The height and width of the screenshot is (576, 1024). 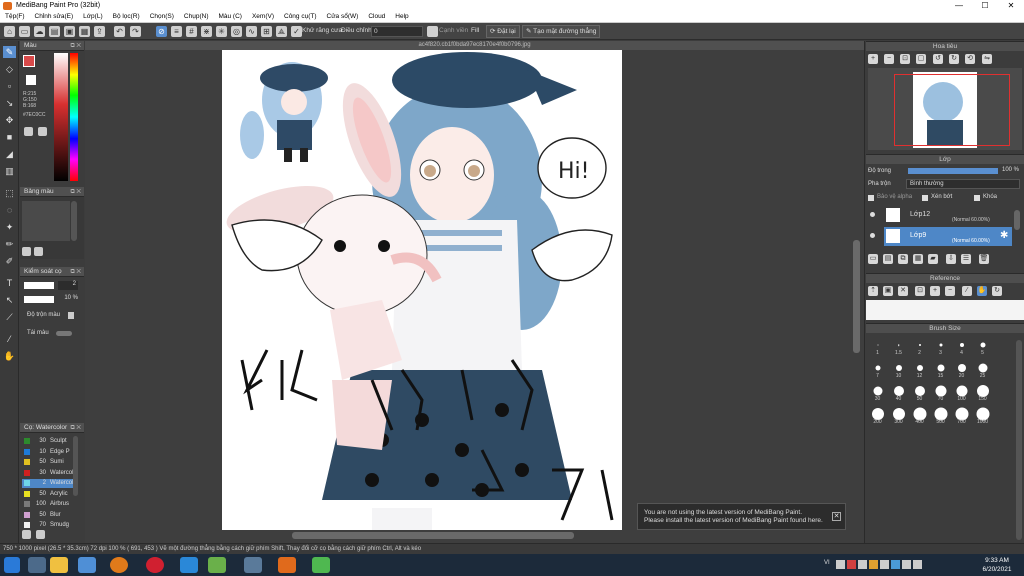 I want to click on shape-tool-icon: ■, so click(x=9, y=137).